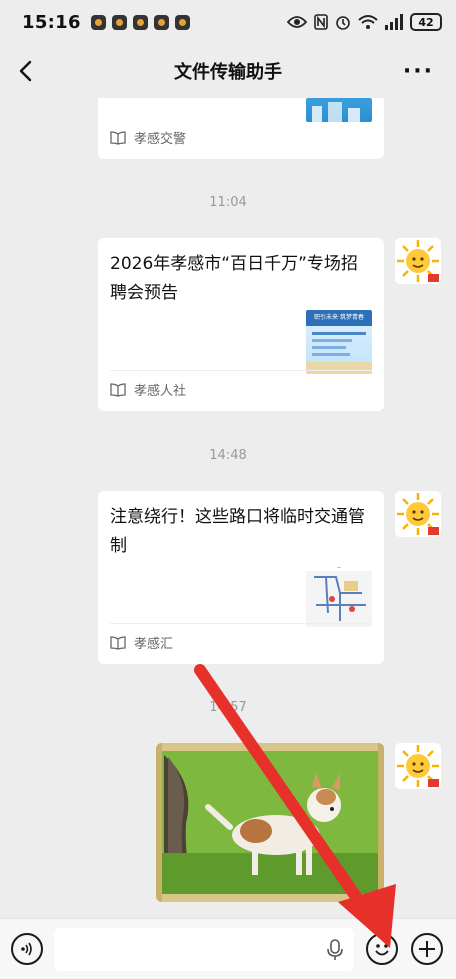  Describe the element at coordinates (154, 644) in the screenshot. I see `source-name: 孝感汇` at that location.